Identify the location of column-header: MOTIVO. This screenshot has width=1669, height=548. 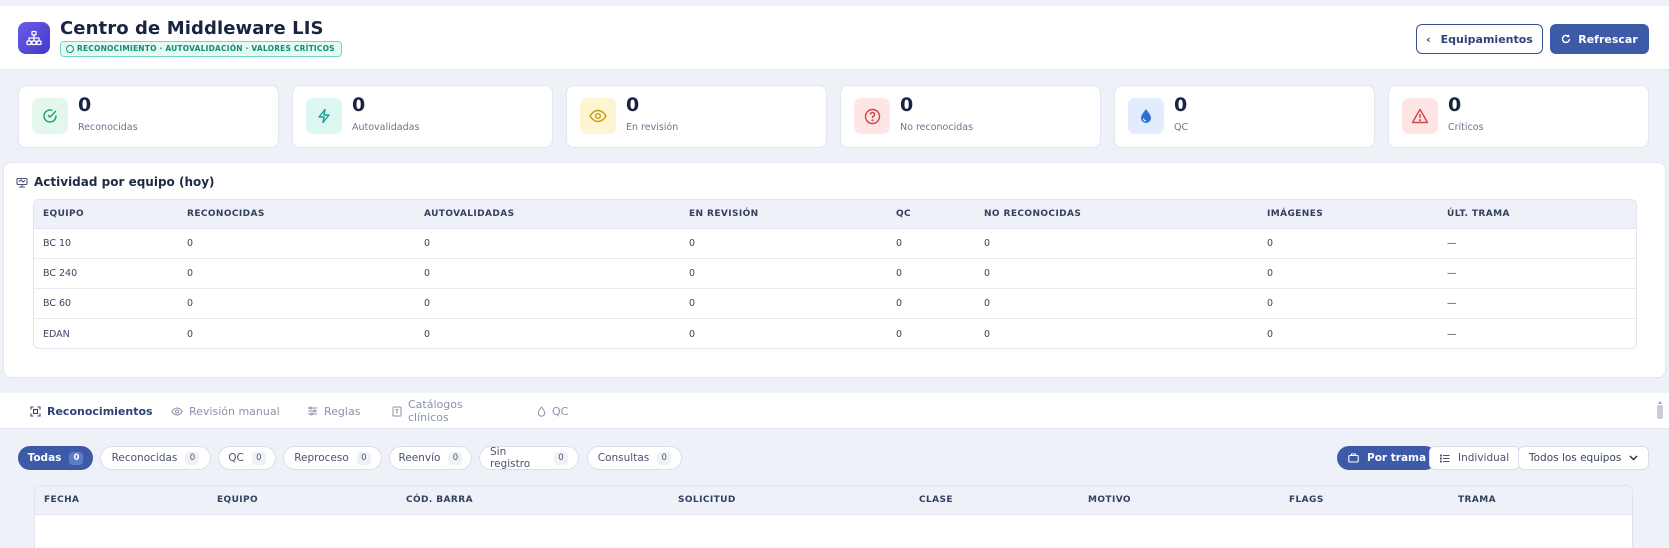
(1109, 500).